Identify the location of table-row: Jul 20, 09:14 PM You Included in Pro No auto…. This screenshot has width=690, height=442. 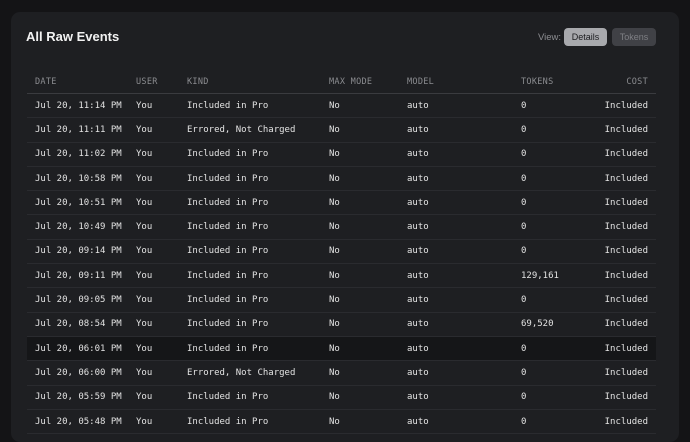
(341, 252).